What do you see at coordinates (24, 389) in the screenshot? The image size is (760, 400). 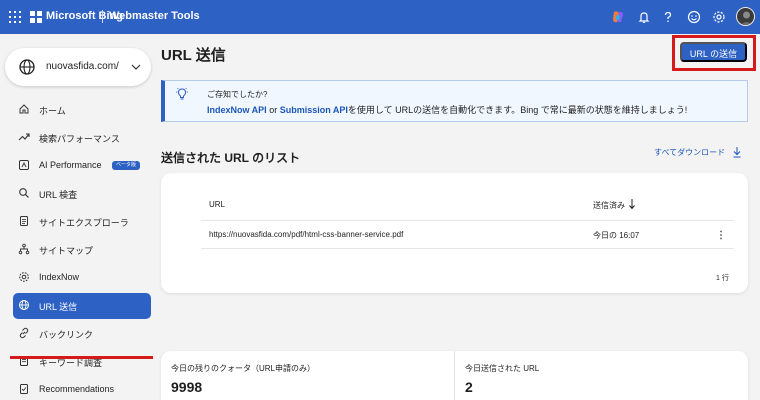 I see `recommend-icon` at bounding box center [24, 389].